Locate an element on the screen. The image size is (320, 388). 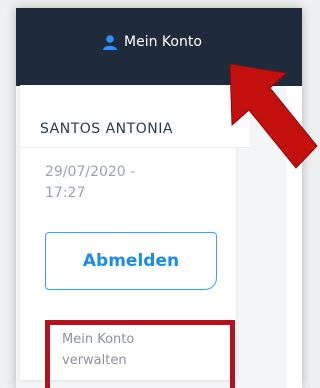
user-icon is located at coordinates (110, 42).